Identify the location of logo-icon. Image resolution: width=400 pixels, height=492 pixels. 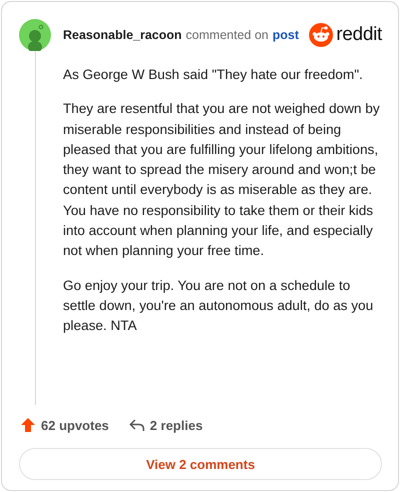
(321, 35).